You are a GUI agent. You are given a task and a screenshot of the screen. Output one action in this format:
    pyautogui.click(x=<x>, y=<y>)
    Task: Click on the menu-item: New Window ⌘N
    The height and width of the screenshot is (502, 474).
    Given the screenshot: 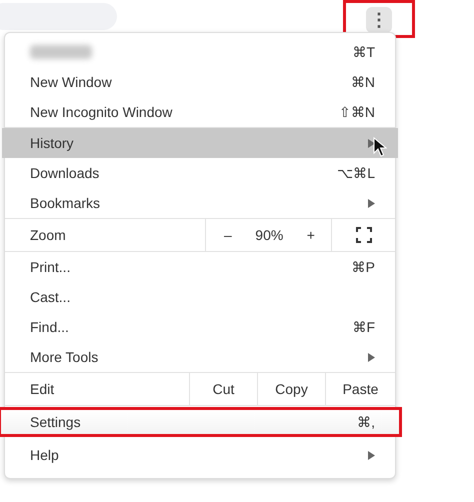 What is the action you would take?
    pyautogui.click(x=200, y=82)
    